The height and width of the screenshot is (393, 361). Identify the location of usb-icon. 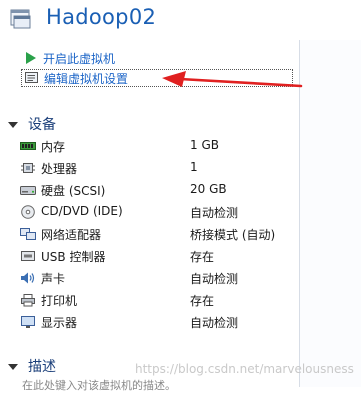
(28, 256).